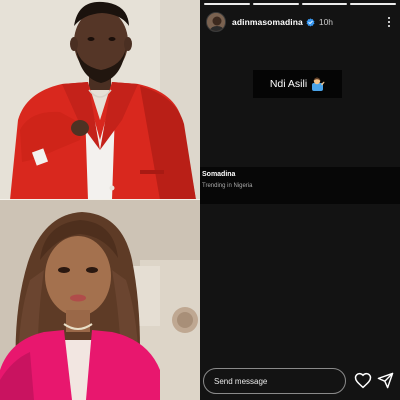 The width and height of the screenshot is (400, 400). I want to click on shared-post-title: Somadina, so click(219, 174).